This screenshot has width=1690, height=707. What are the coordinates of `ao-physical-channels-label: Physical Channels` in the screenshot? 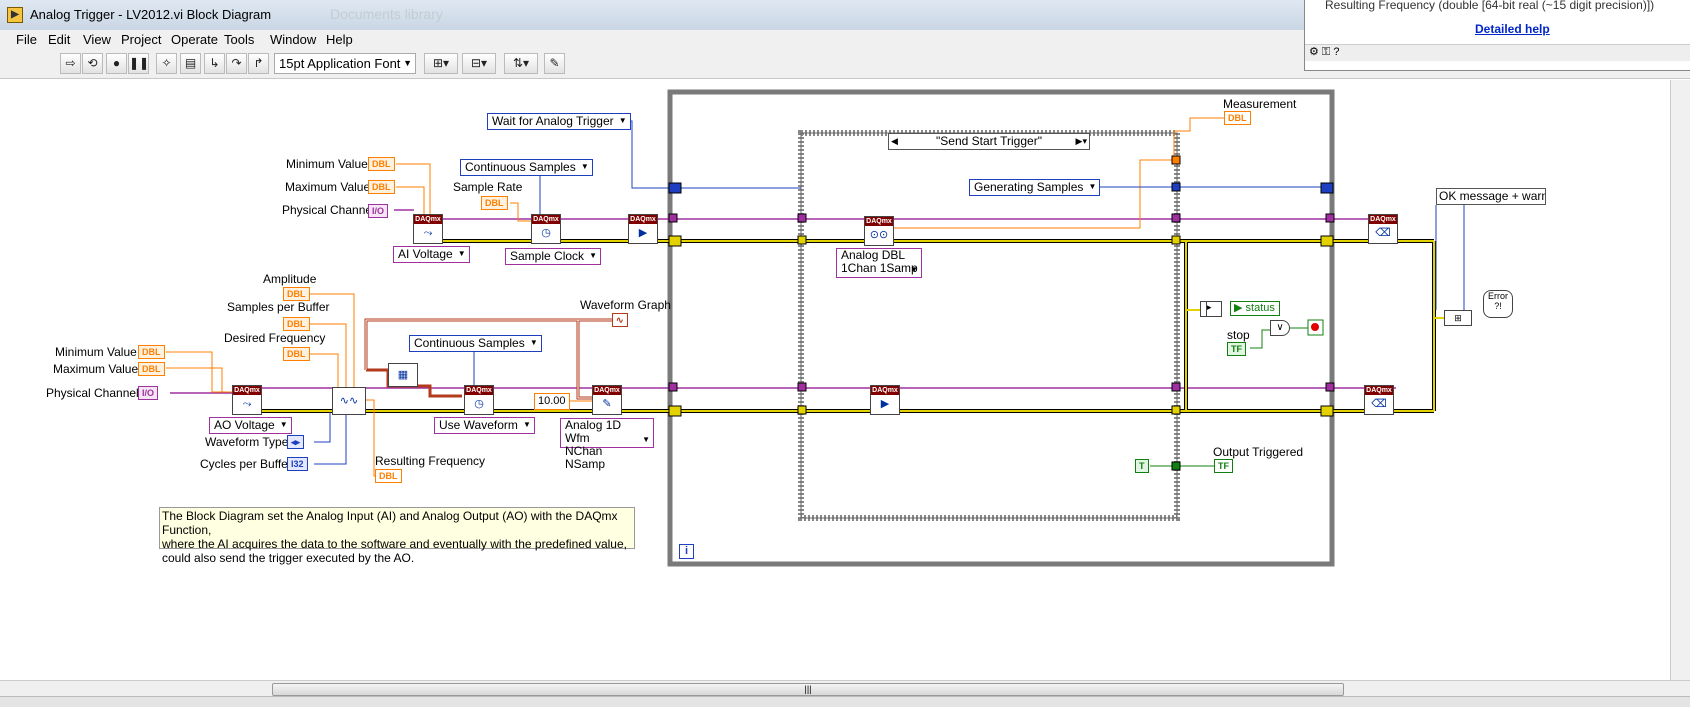 It's located at (95, 393).